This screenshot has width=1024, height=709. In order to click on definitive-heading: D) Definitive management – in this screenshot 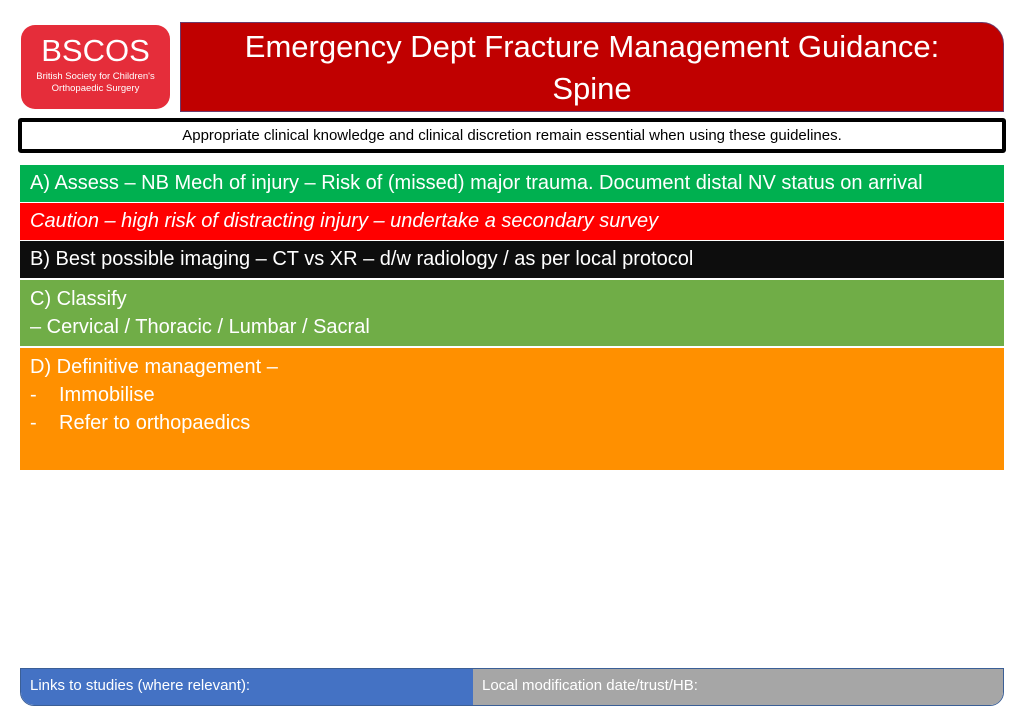, I will do `click(154, 367)`.